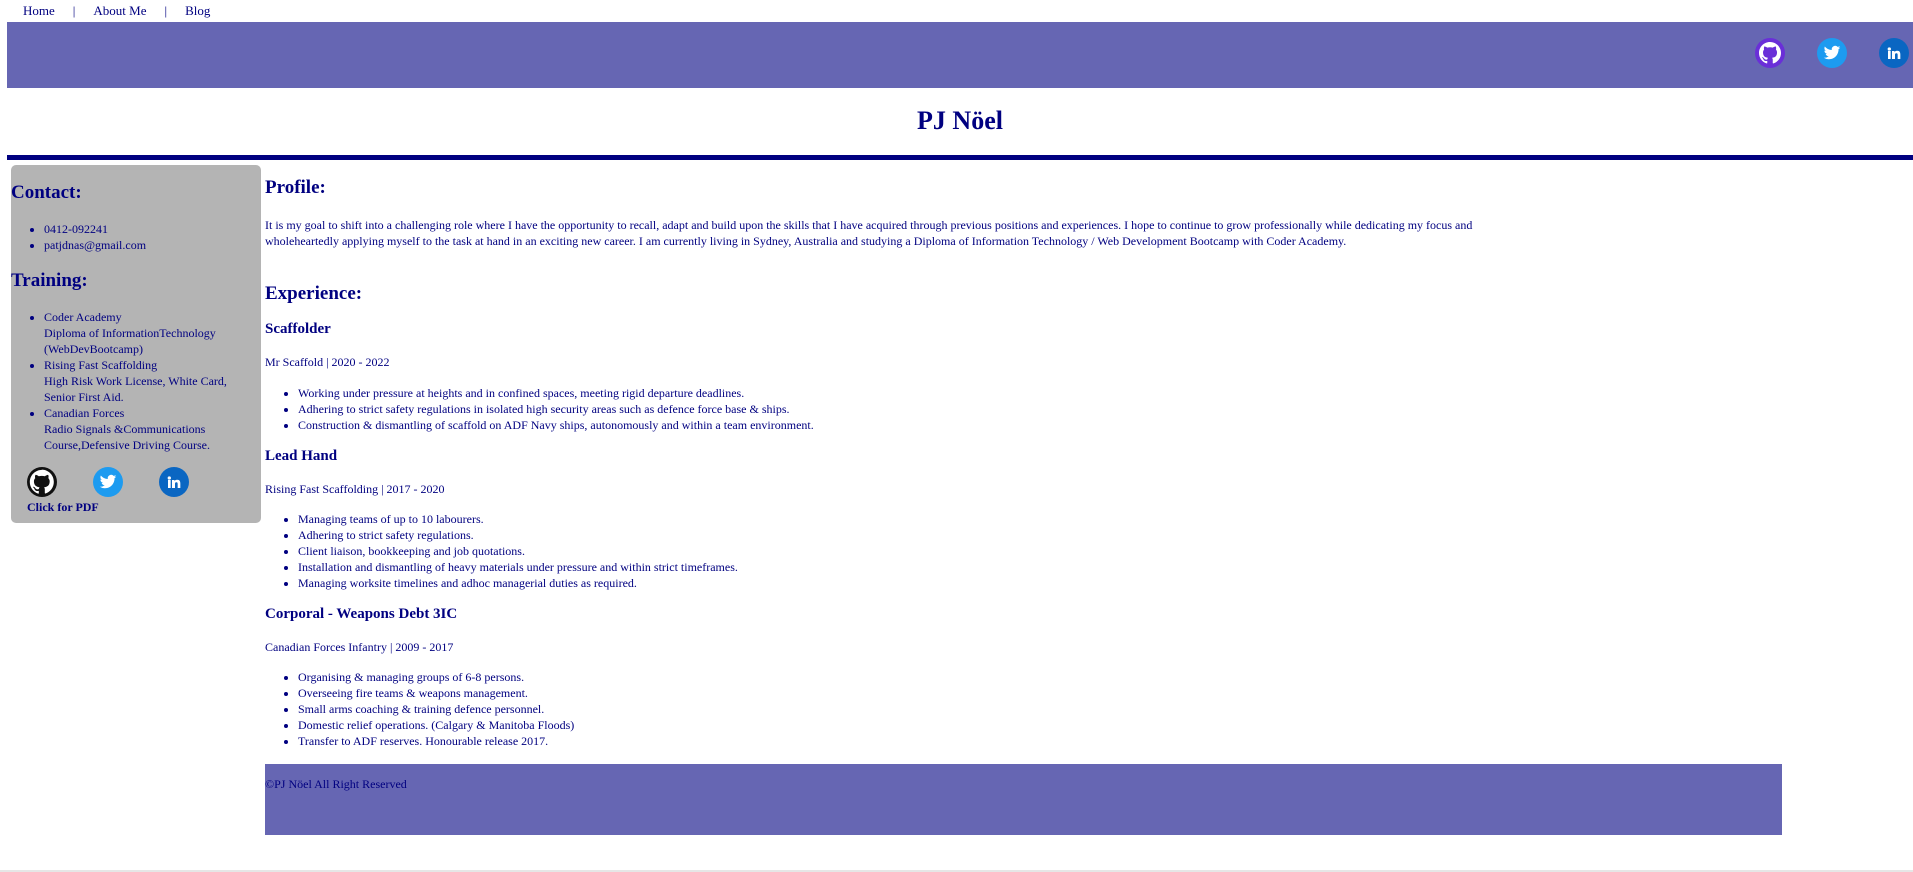  What do you see at coordinates (327, 362) in the screenshot?
I see `job-meta: Mr Scaffold | 2020 - 2022` at bounding box center [327, 362].